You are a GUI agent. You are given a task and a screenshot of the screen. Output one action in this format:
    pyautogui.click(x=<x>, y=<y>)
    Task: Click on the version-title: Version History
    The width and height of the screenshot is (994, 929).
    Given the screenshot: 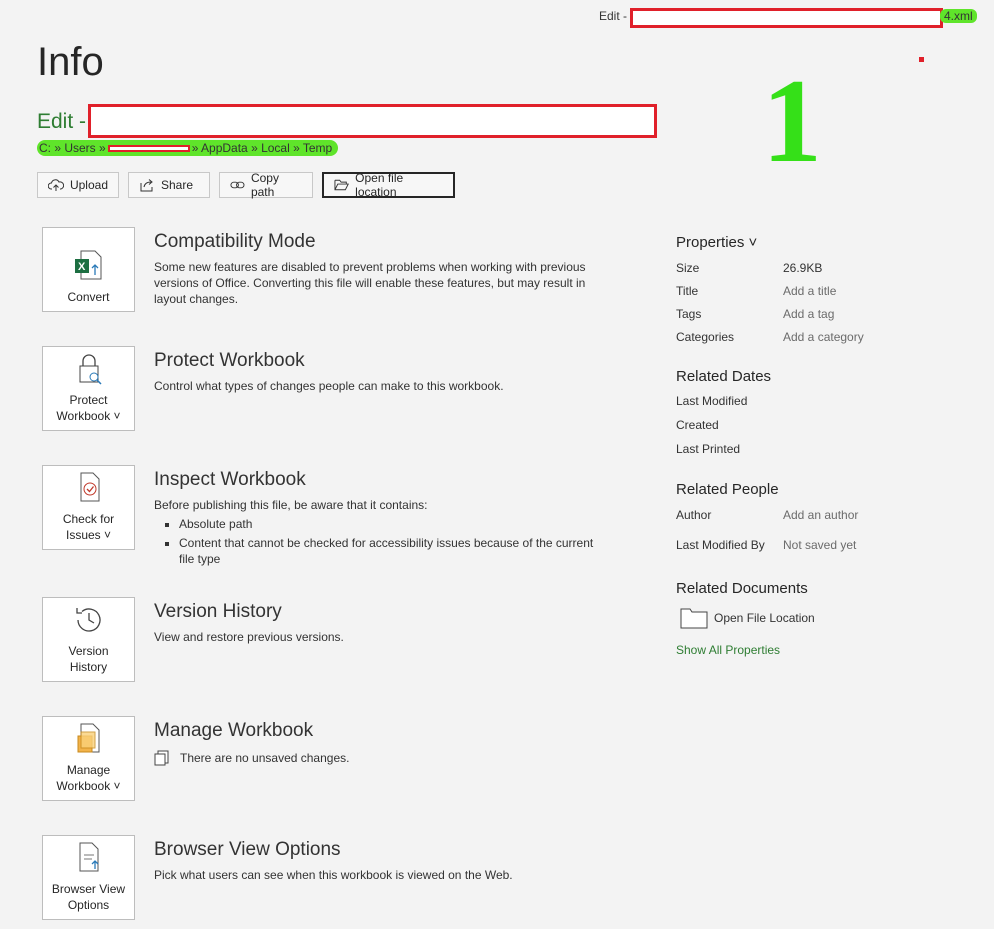 What is the action you would take?
    pyautogui.click(x=218, y=611)
    